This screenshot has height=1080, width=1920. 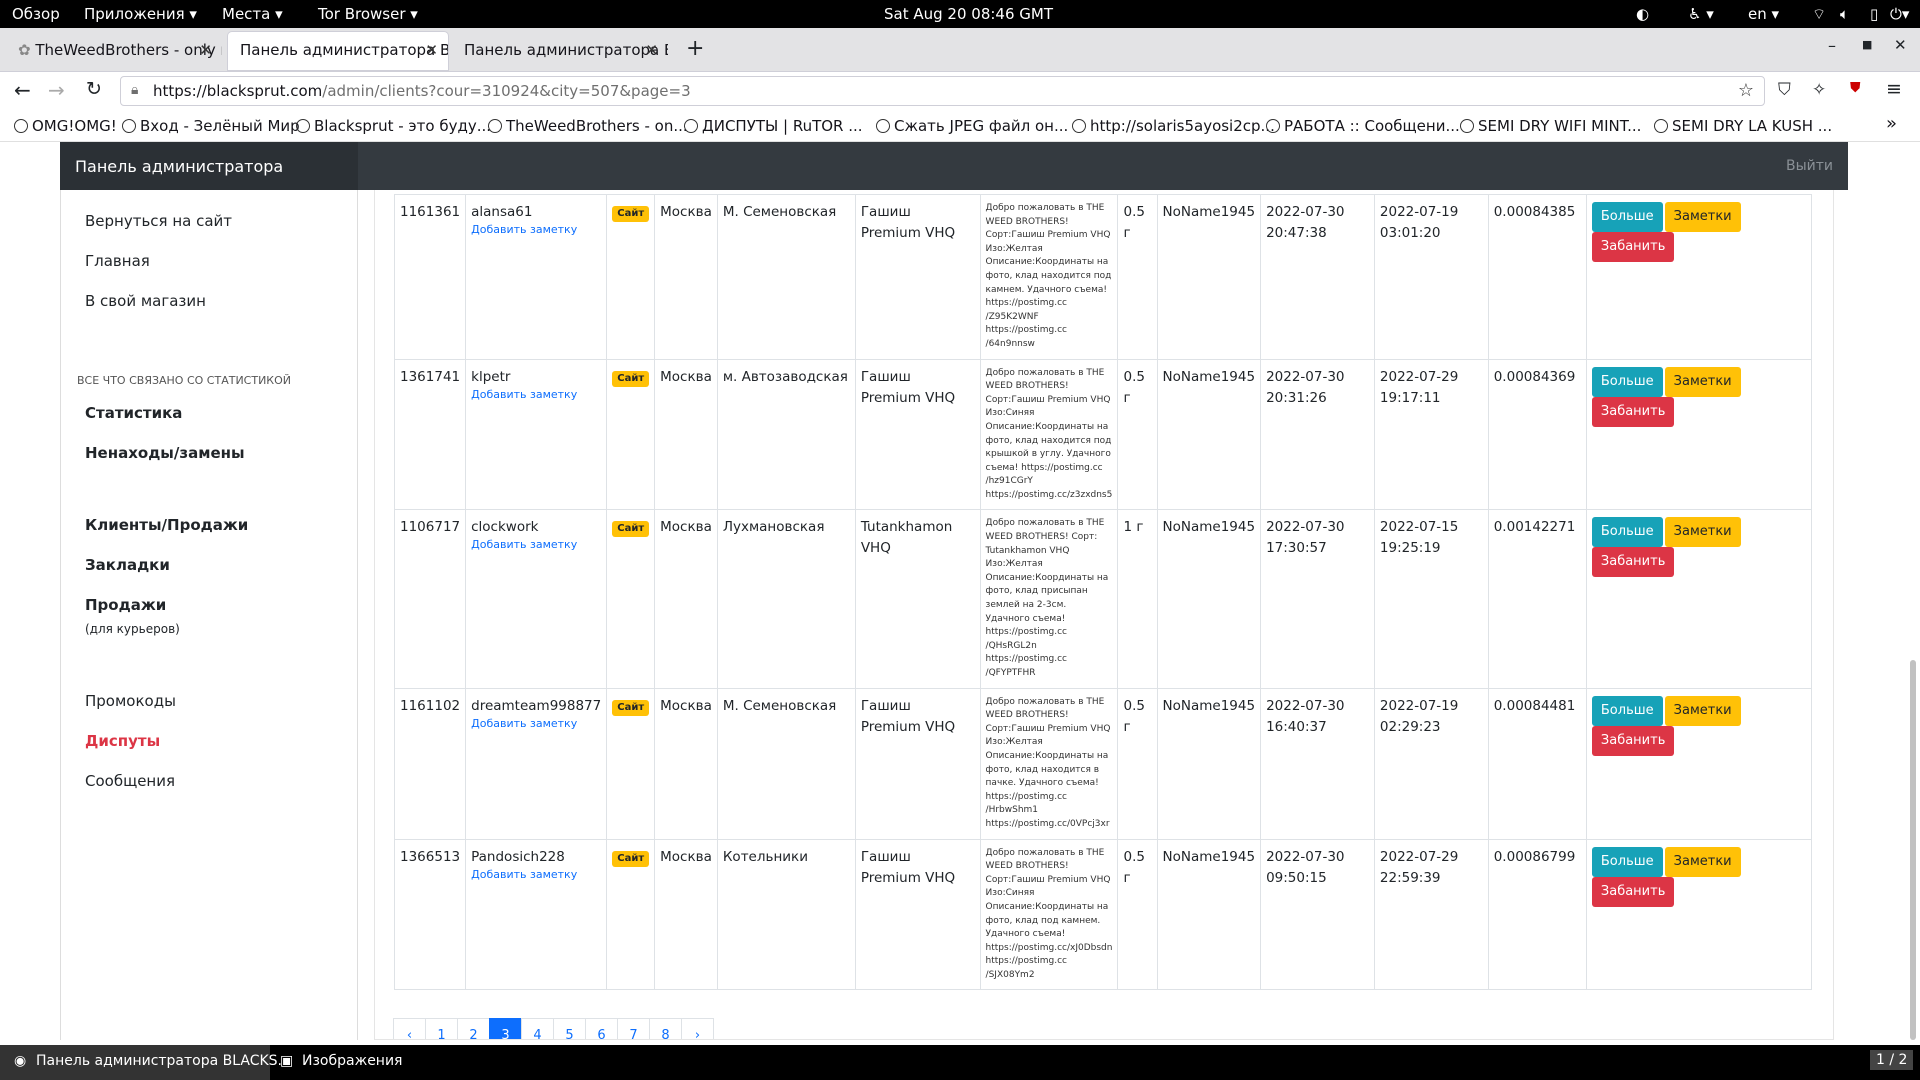 I want to click on sidebar-item-main: Главная, so click(x=117, y=261).